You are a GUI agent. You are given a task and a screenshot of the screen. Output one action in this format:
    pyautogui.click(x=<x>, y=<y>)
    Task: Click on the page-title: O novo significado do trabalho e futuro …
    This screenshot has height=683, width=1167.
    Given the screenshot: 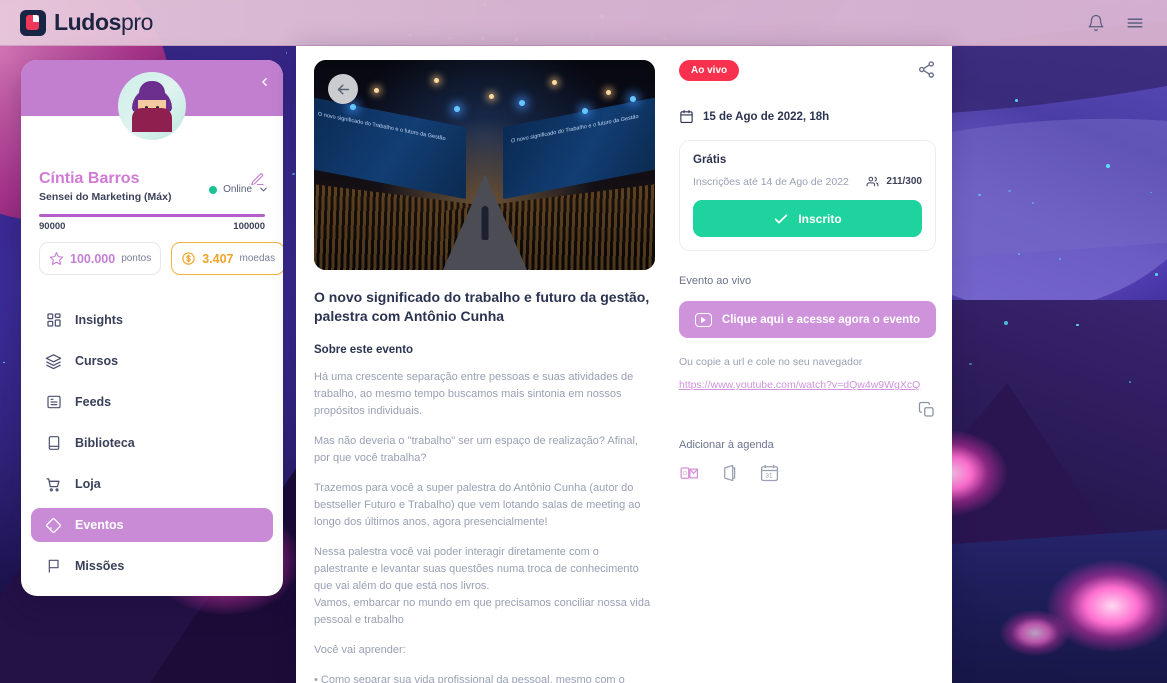 What is the action you would take?
    pyautogui.click(x=482, y=306)
    